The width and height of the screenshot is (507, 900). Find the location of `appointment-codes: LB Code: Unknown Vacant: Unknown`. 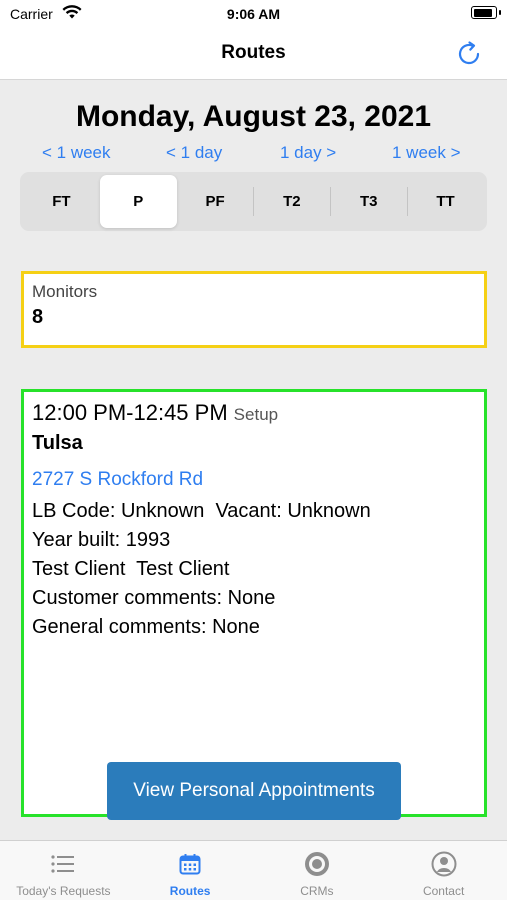

appointment-codes: LB Code: Unknown Vacant: Unknown is located at coordinates (201, 511).